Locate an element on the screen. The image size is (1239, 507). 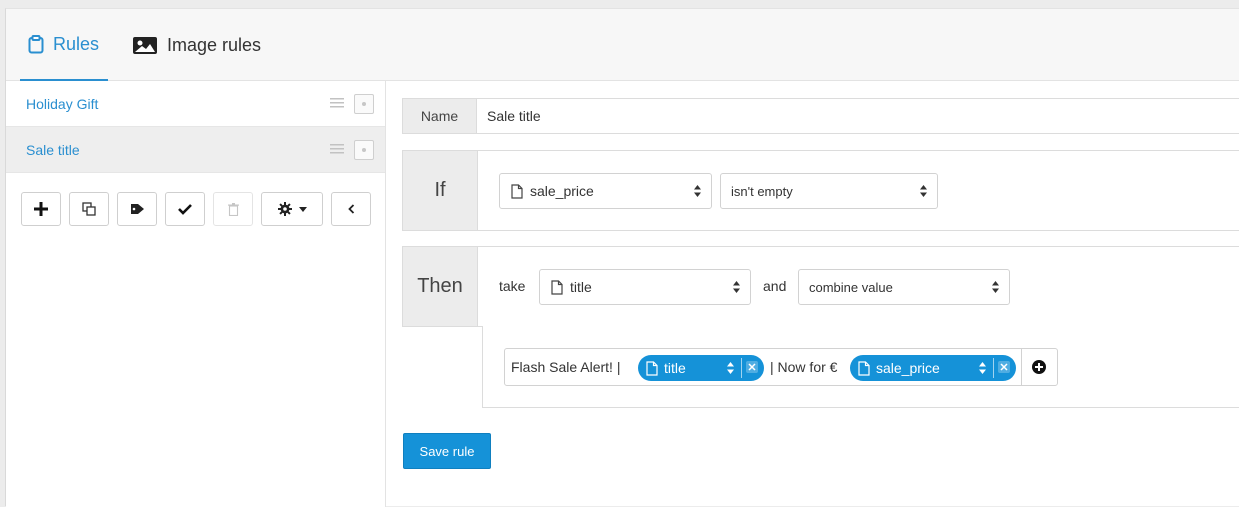
field-pill-sale-price: sale_price is located at coordinates (933, 368).